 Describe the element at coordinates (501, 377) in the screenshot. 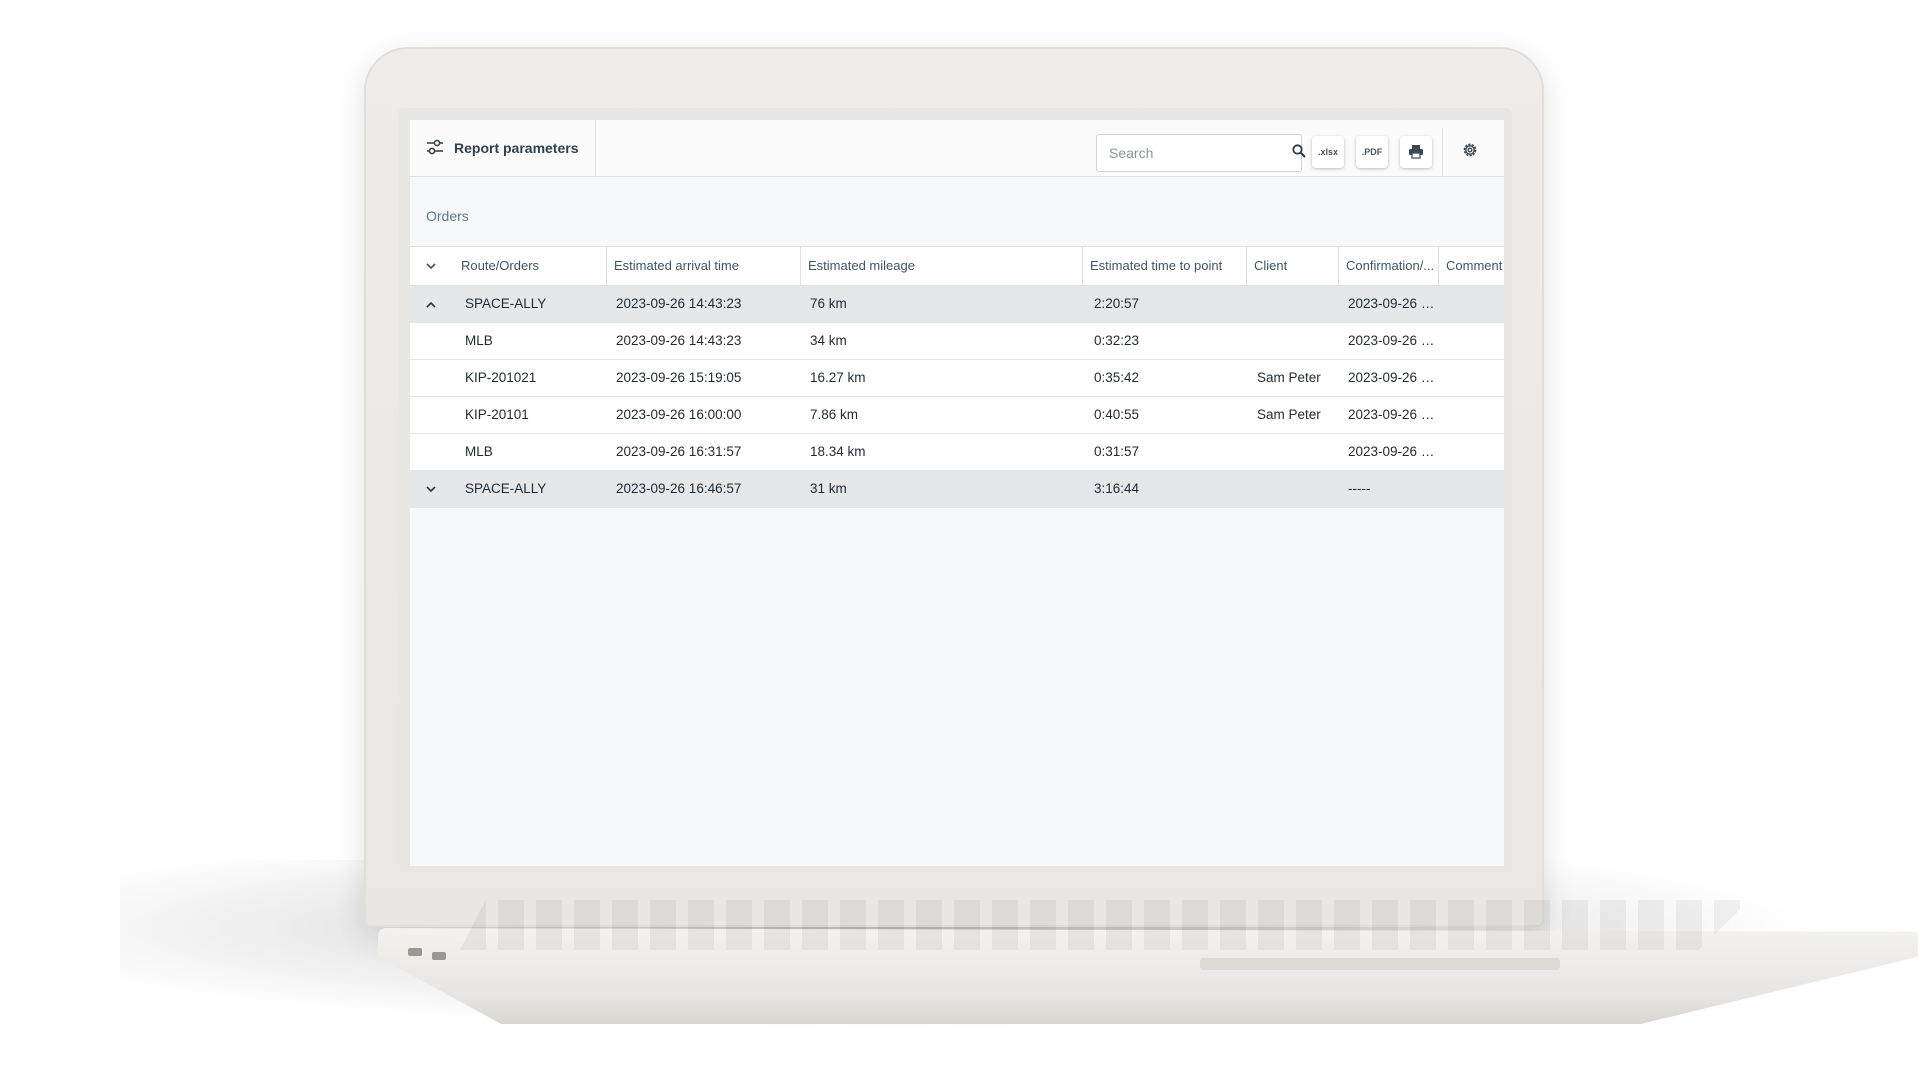

I see `cell-route: KIP-201021` at that location.